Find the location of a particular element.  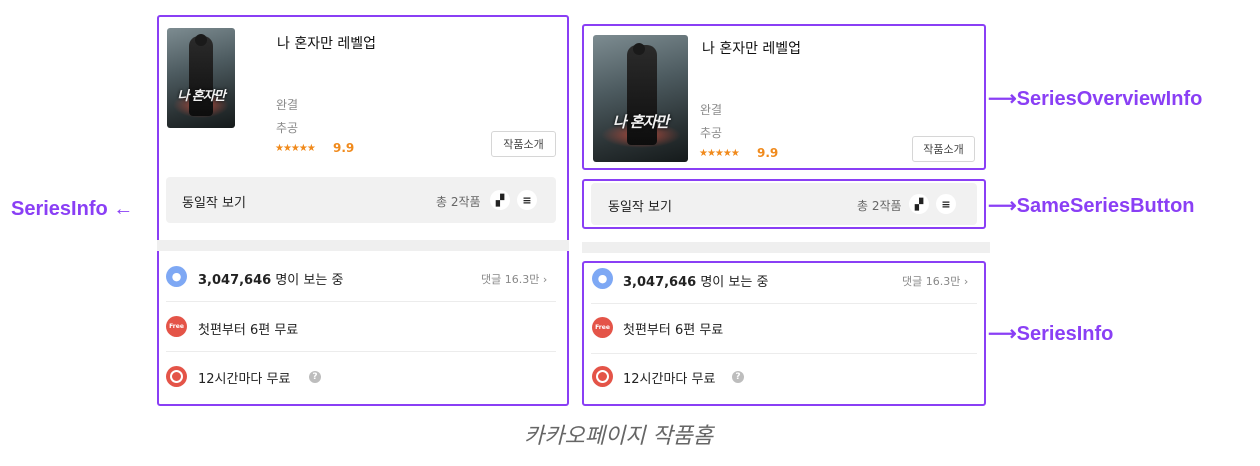

series-overview-info-label: ⟶SeriesOverviewInfo is located at coordinates (1095, 99).